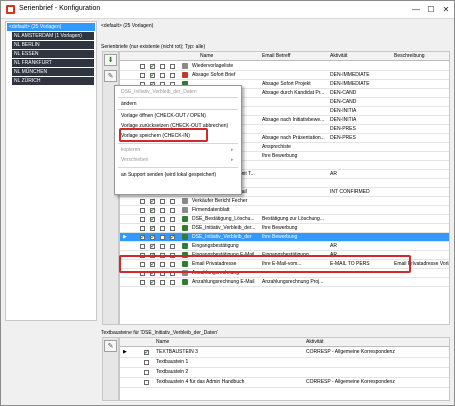  I want to click on cell-name: Textbaustein 1, so click(172, 362).